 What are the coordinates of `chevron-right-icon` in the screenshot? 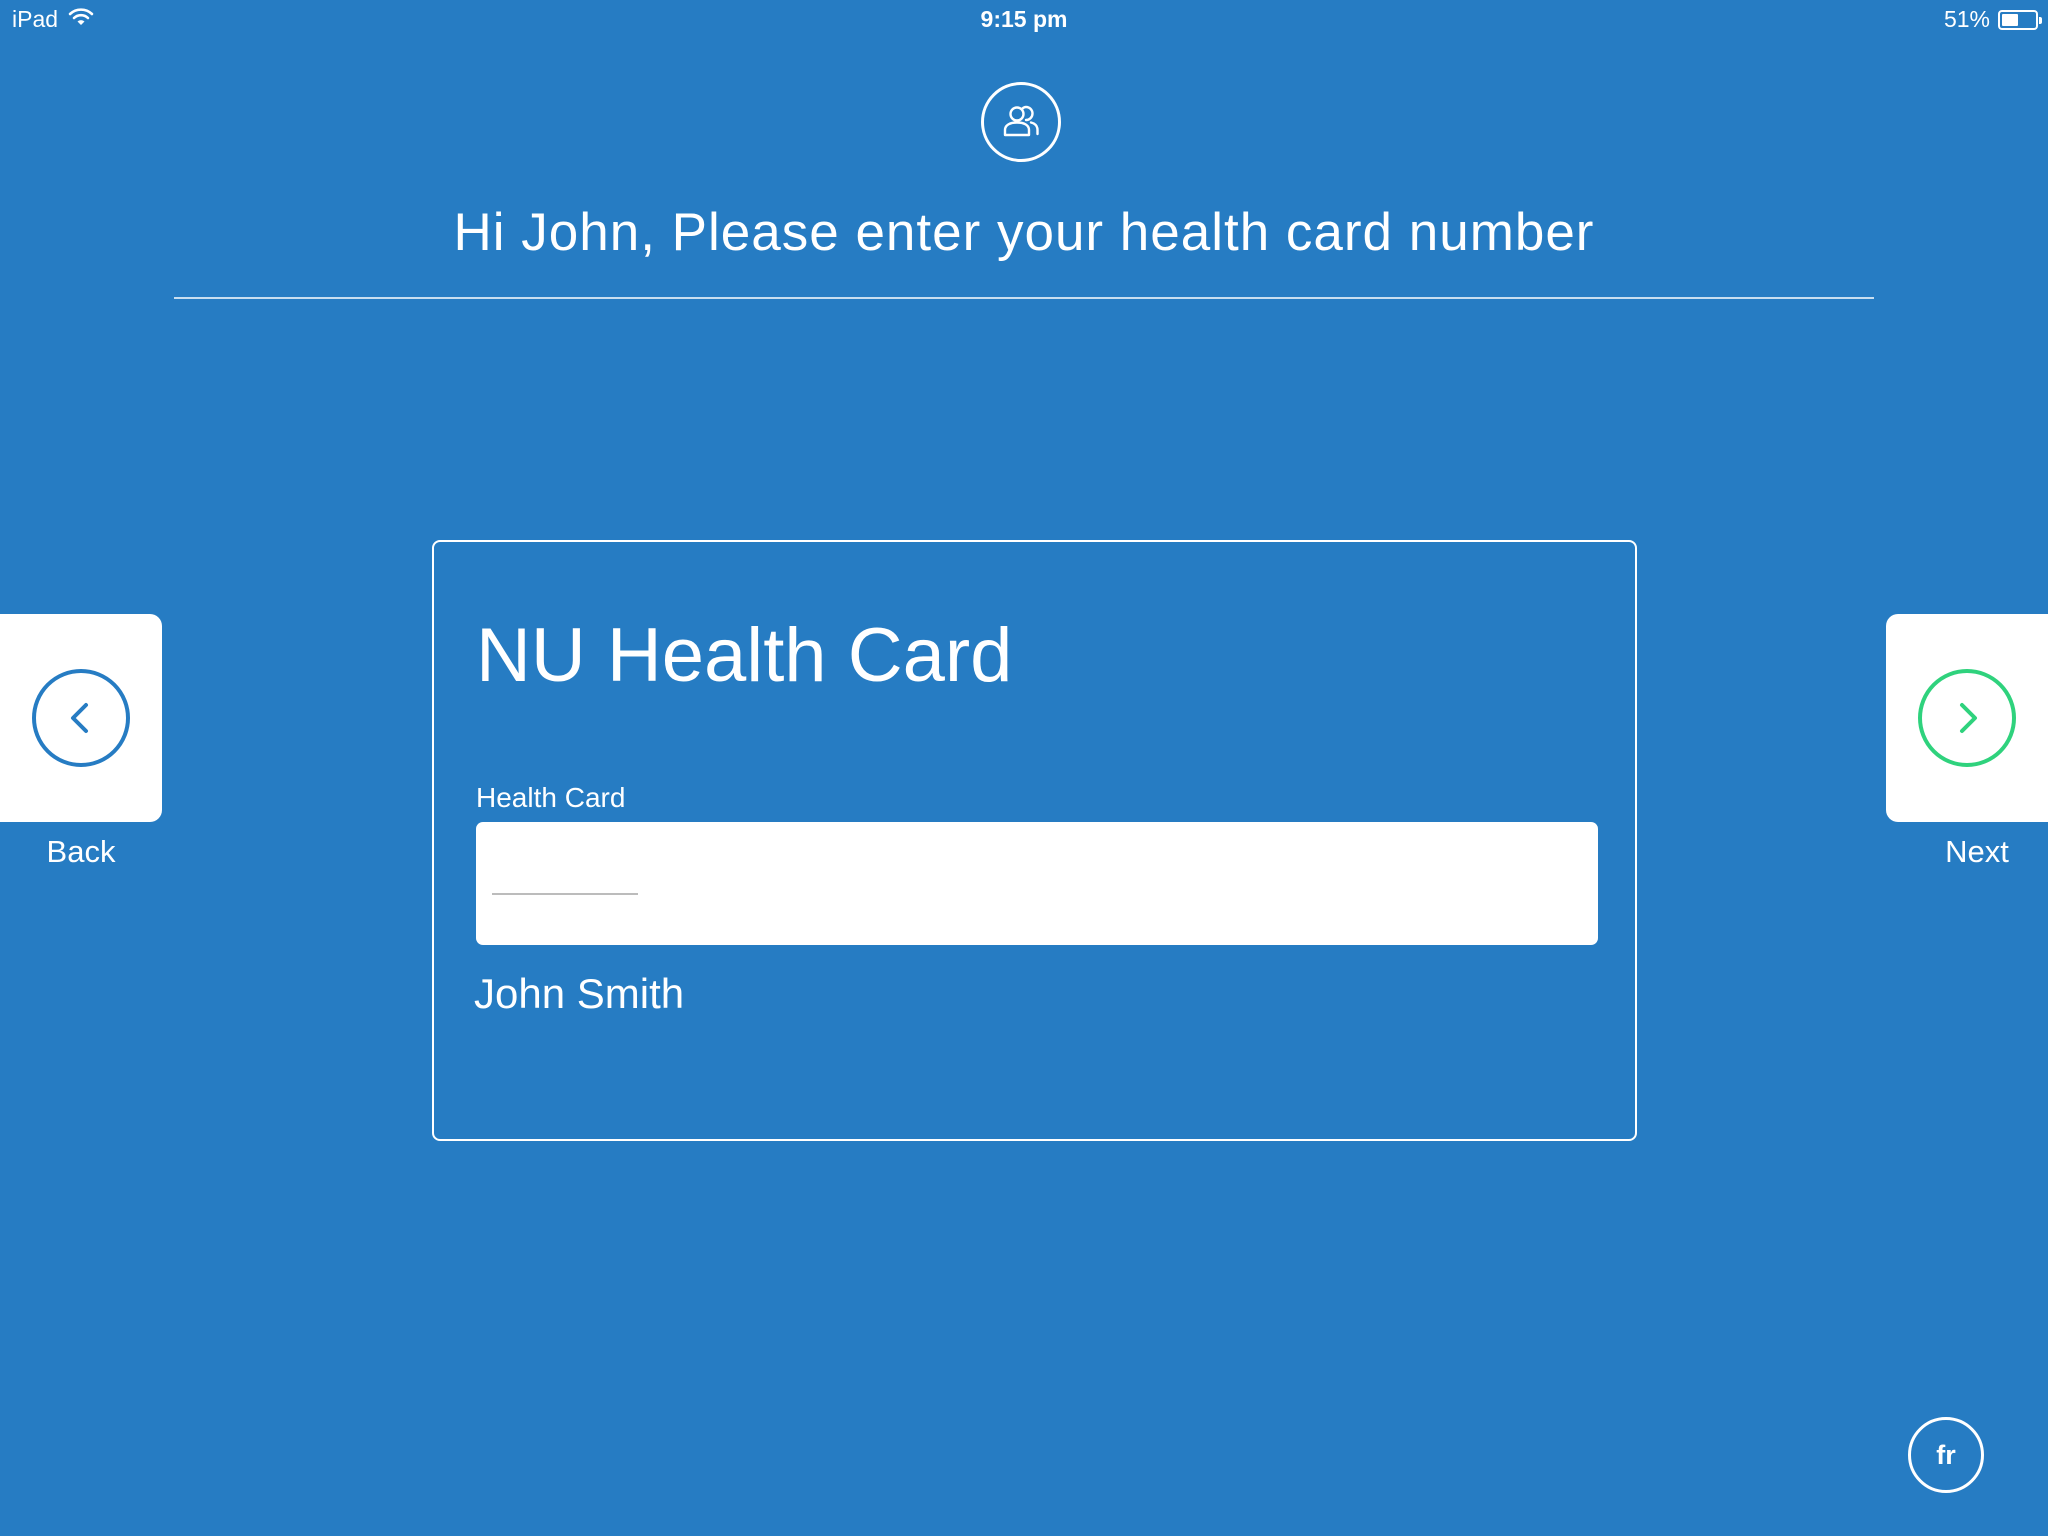 It's located at (1968, 718).